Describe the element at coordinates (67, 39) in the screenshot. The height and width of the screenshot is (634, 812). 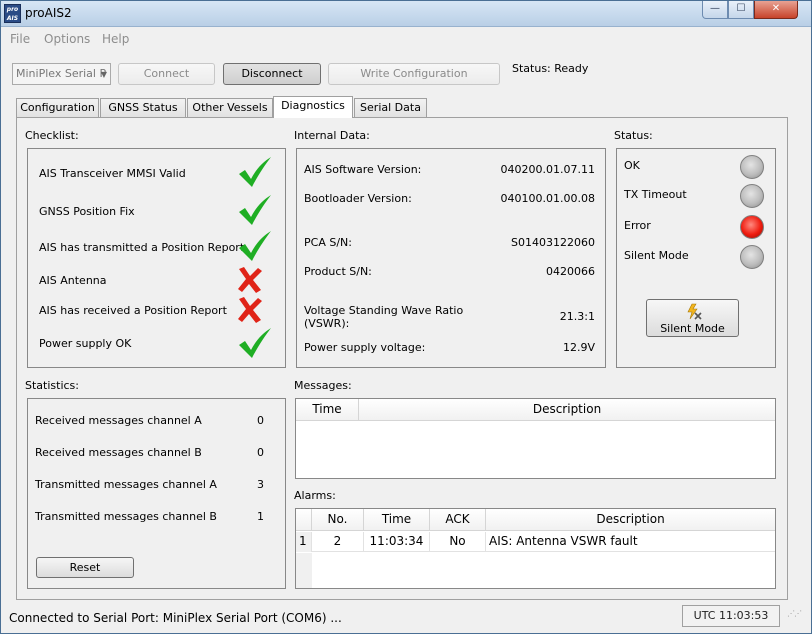
I see `menu-options: Options` at that location.